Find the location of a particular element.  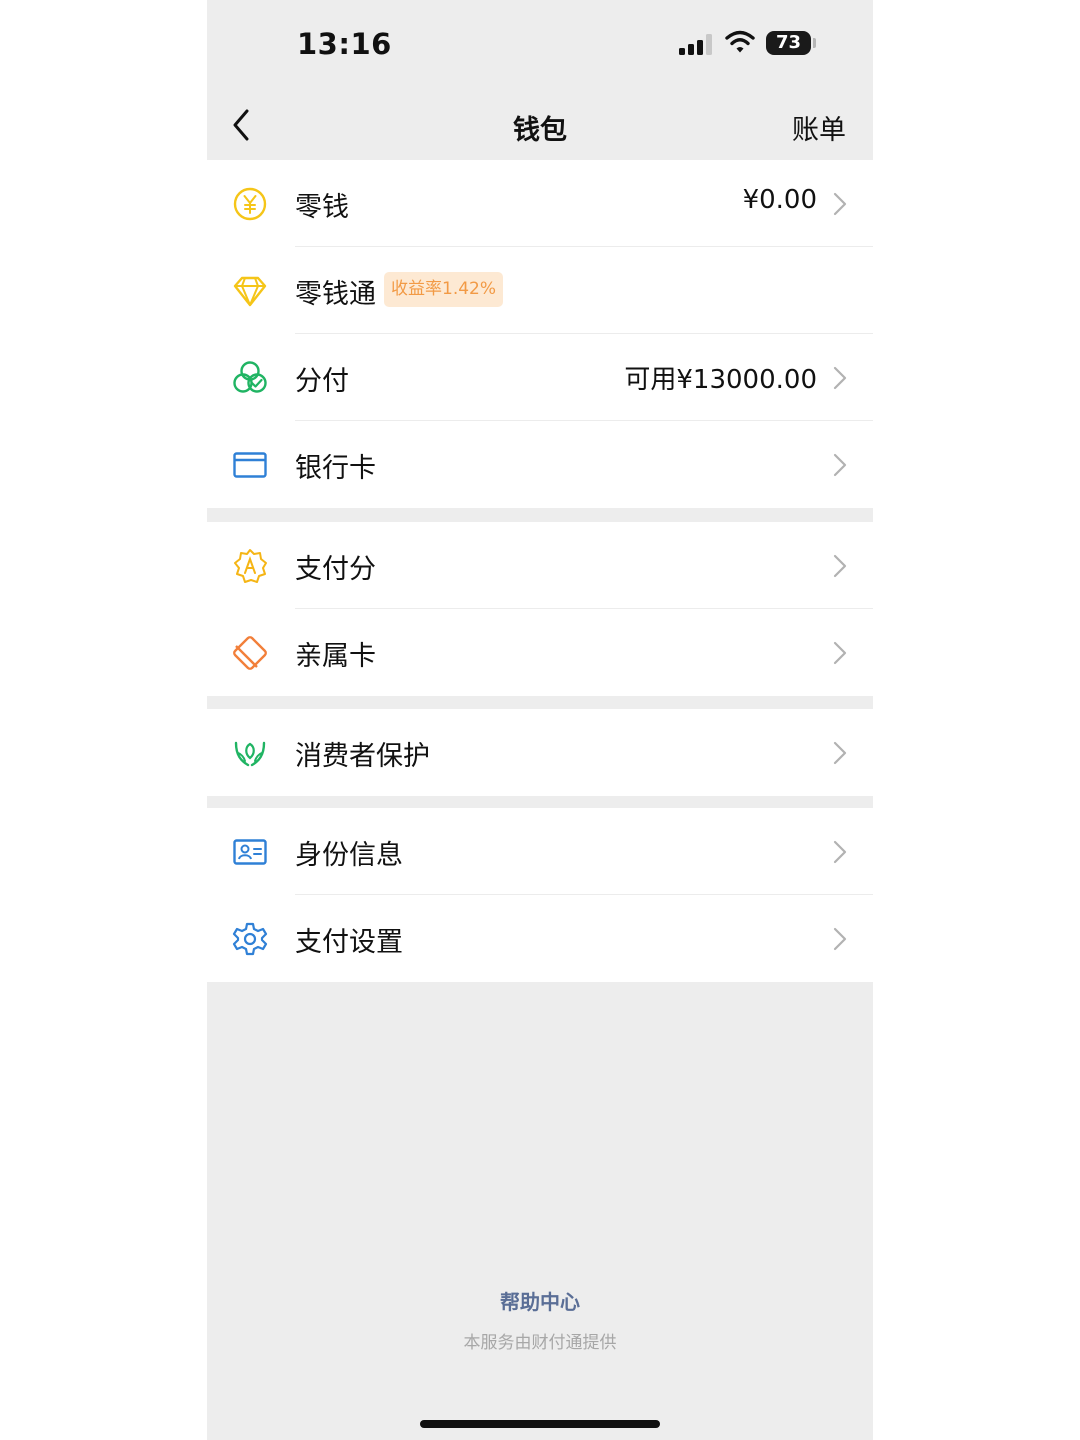

row-label: 身份信息 is located at coordinates (349, 855).